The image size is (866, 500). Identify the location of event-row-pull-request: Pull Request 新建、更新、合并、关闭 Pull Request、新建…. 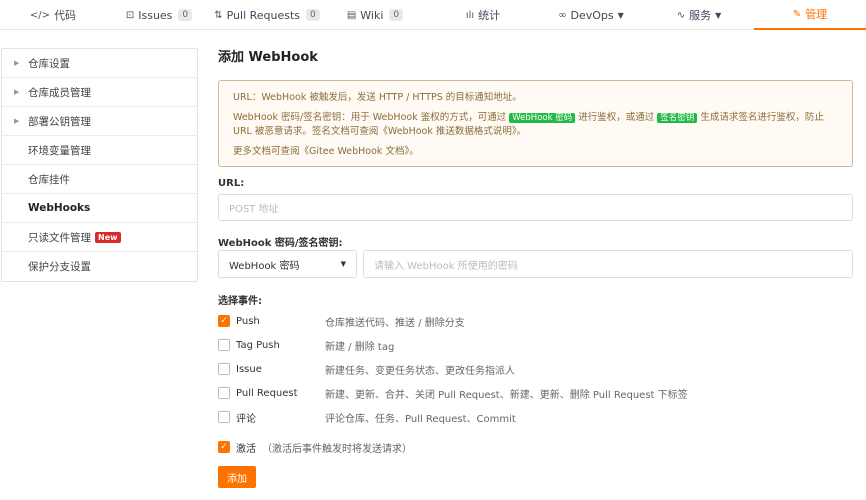
(538, 393).